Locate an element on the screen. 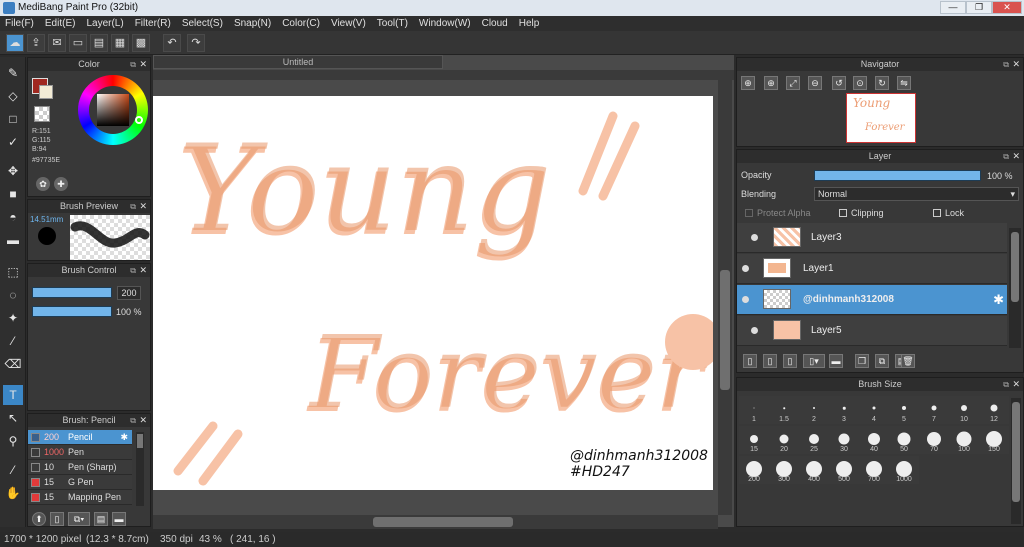  layer-row: Layer1 is located at coordinates (872, 269).